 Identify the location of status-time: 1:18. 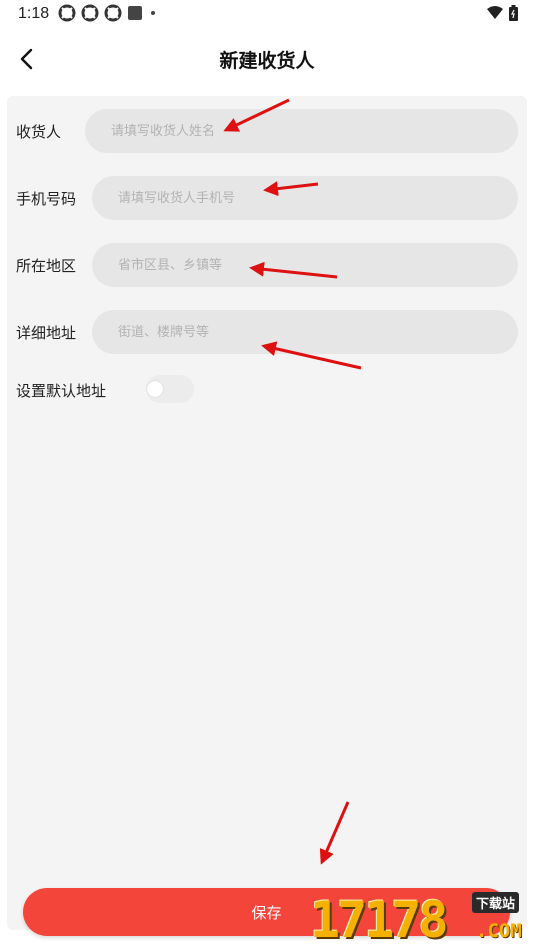
(34, 13).